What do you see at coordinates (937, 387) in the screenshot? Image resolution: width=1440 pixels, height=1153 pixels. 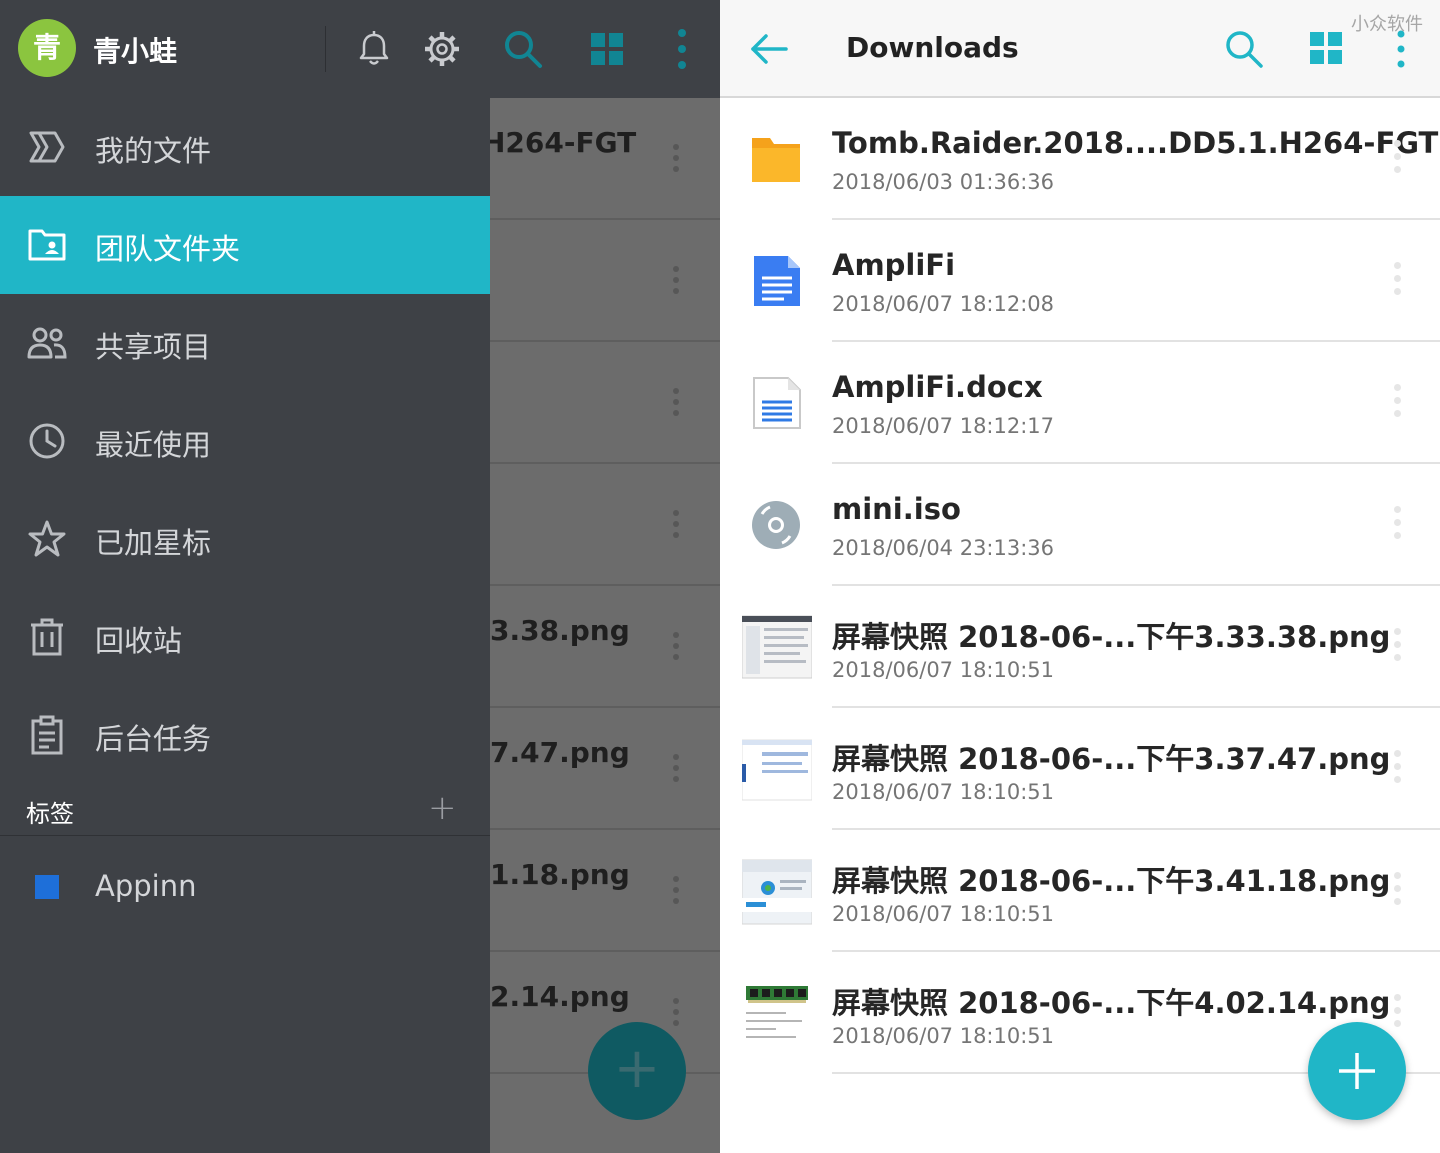 I see `file-name: AmpliFi.docx` at bounding box center [937, 387].